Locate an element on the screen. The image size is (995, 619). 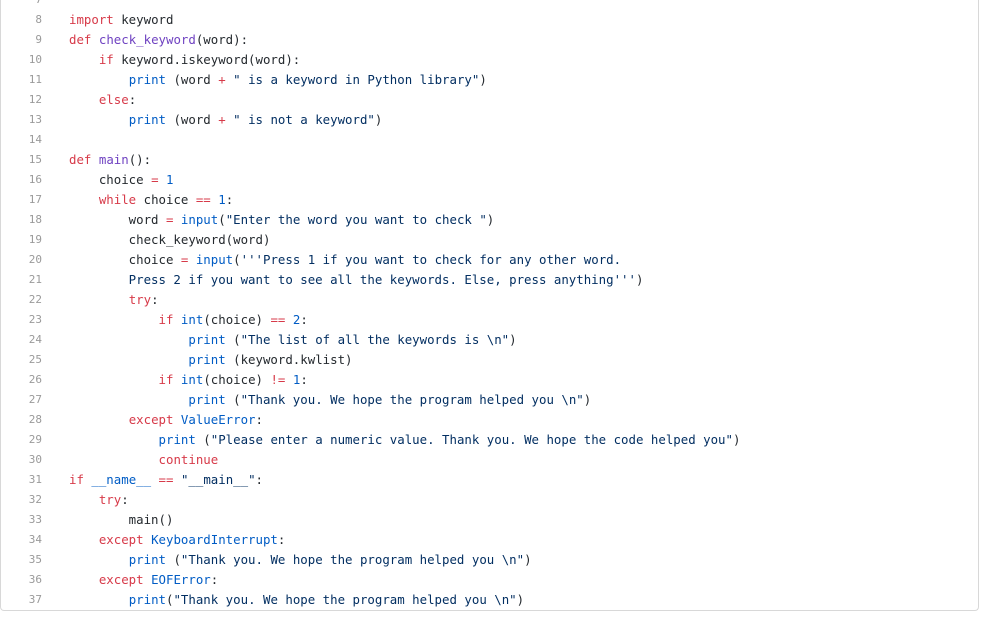
line-code: if int(choice) == 2: is located at coordinates (188, 320).